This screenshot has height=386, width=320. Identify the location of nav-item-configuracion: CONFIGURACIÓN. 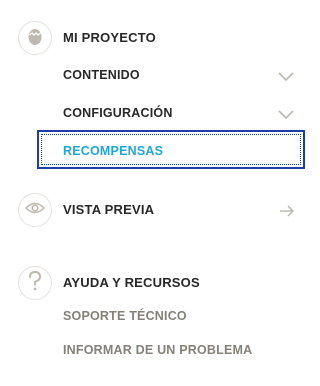
(118, 113).